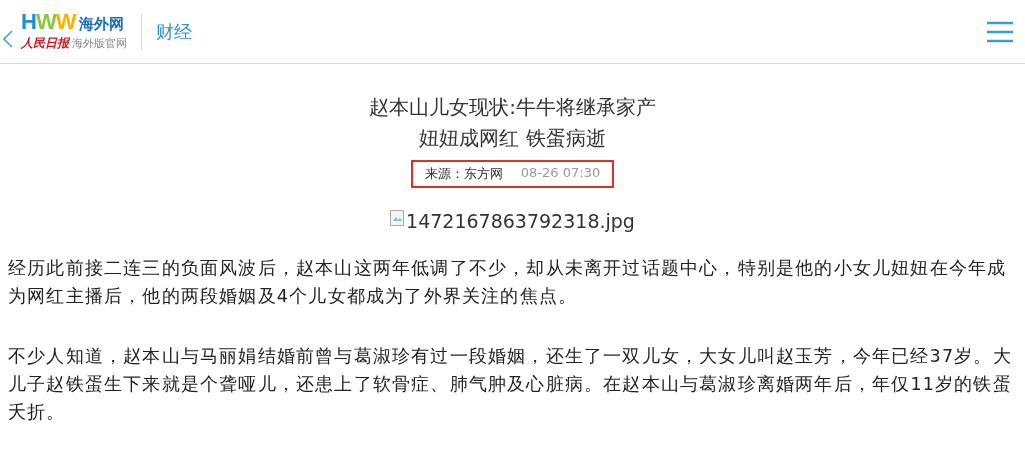 The height and width of the screenshot is (465, 1025). I want to click on section-title: 财经, so click(174, 31).